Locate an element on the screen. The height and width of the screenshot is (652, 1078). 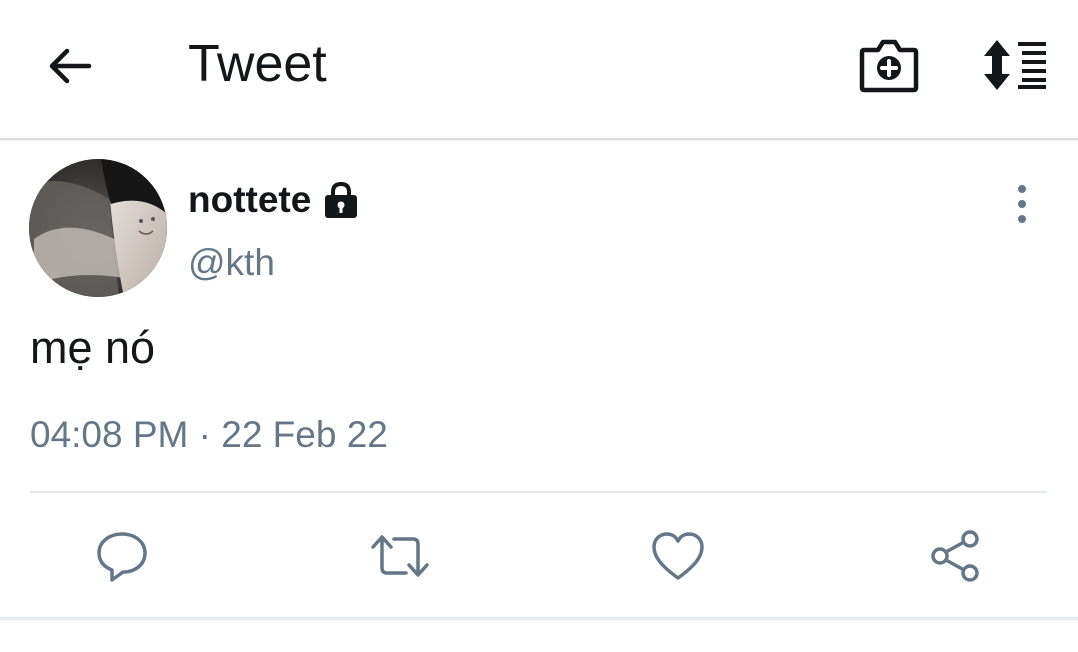
like-button is located at coordinates (678, 556).